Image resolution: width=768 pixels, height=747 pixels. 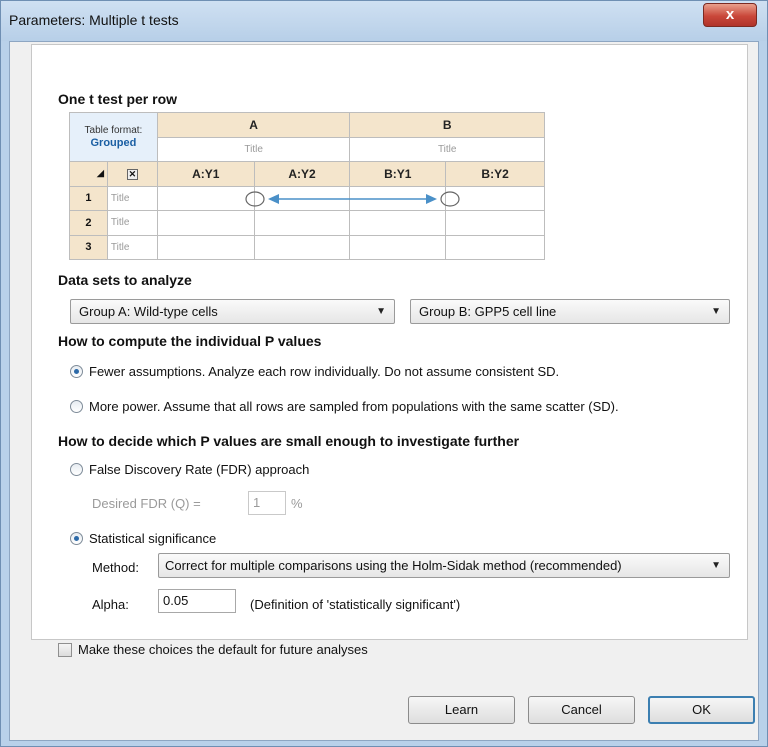 I want to click on marker-circle-a, so click(x=255, y=199).